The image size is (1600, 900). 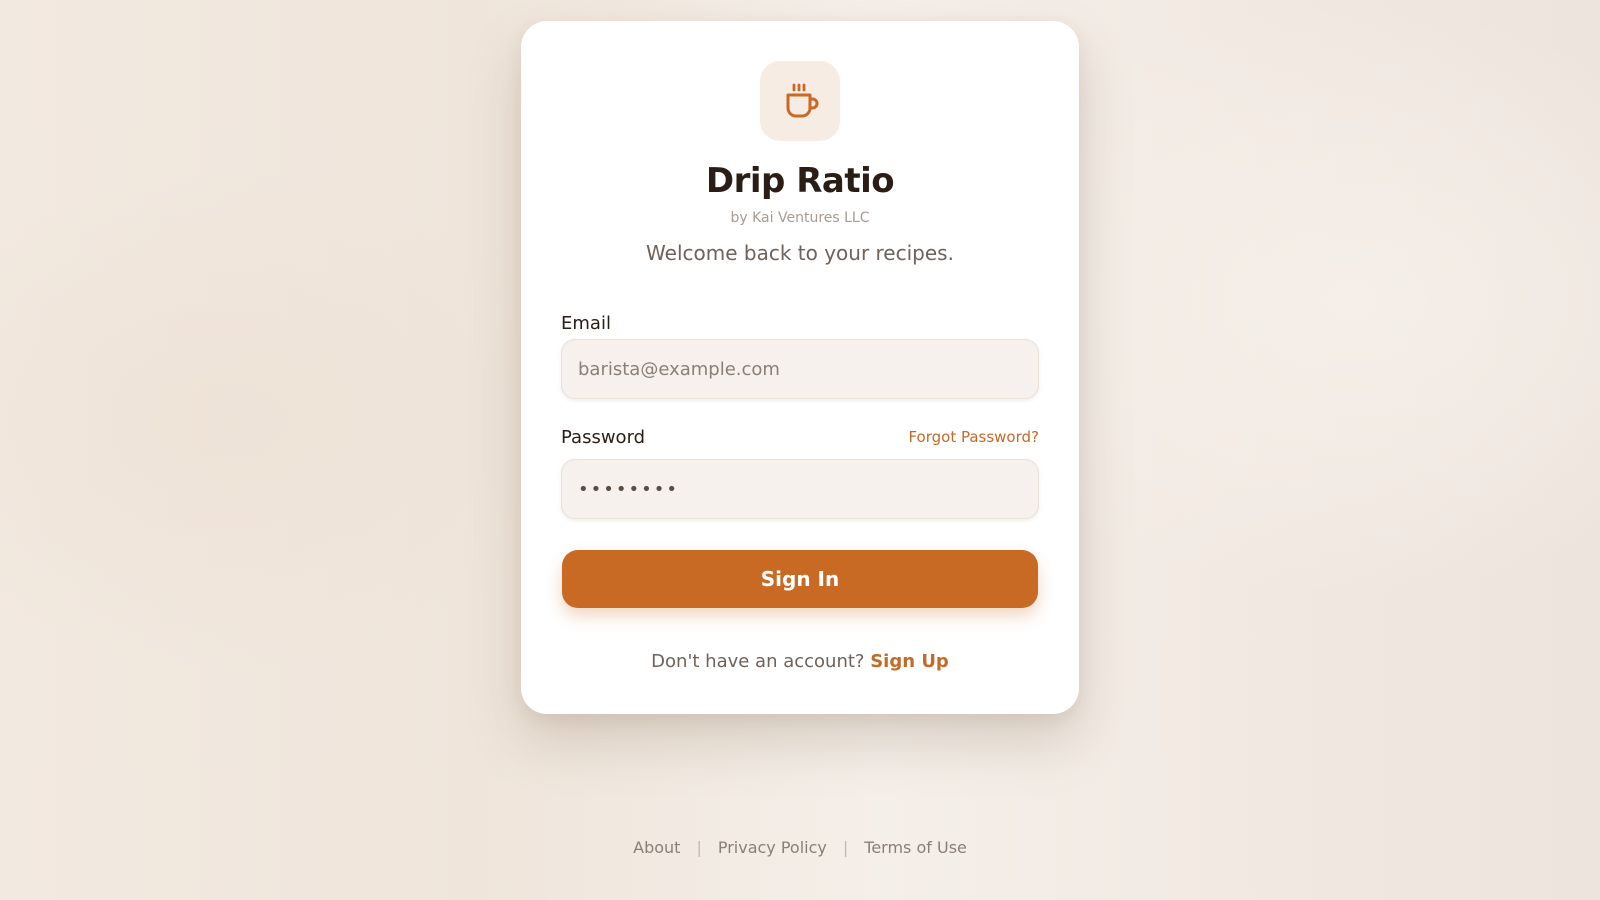 What do you see at coordinates (772, 847) in the screenshot?
I see `footer-link-privacy-policy: Privacy Policy` at bounding box center [772, 847].